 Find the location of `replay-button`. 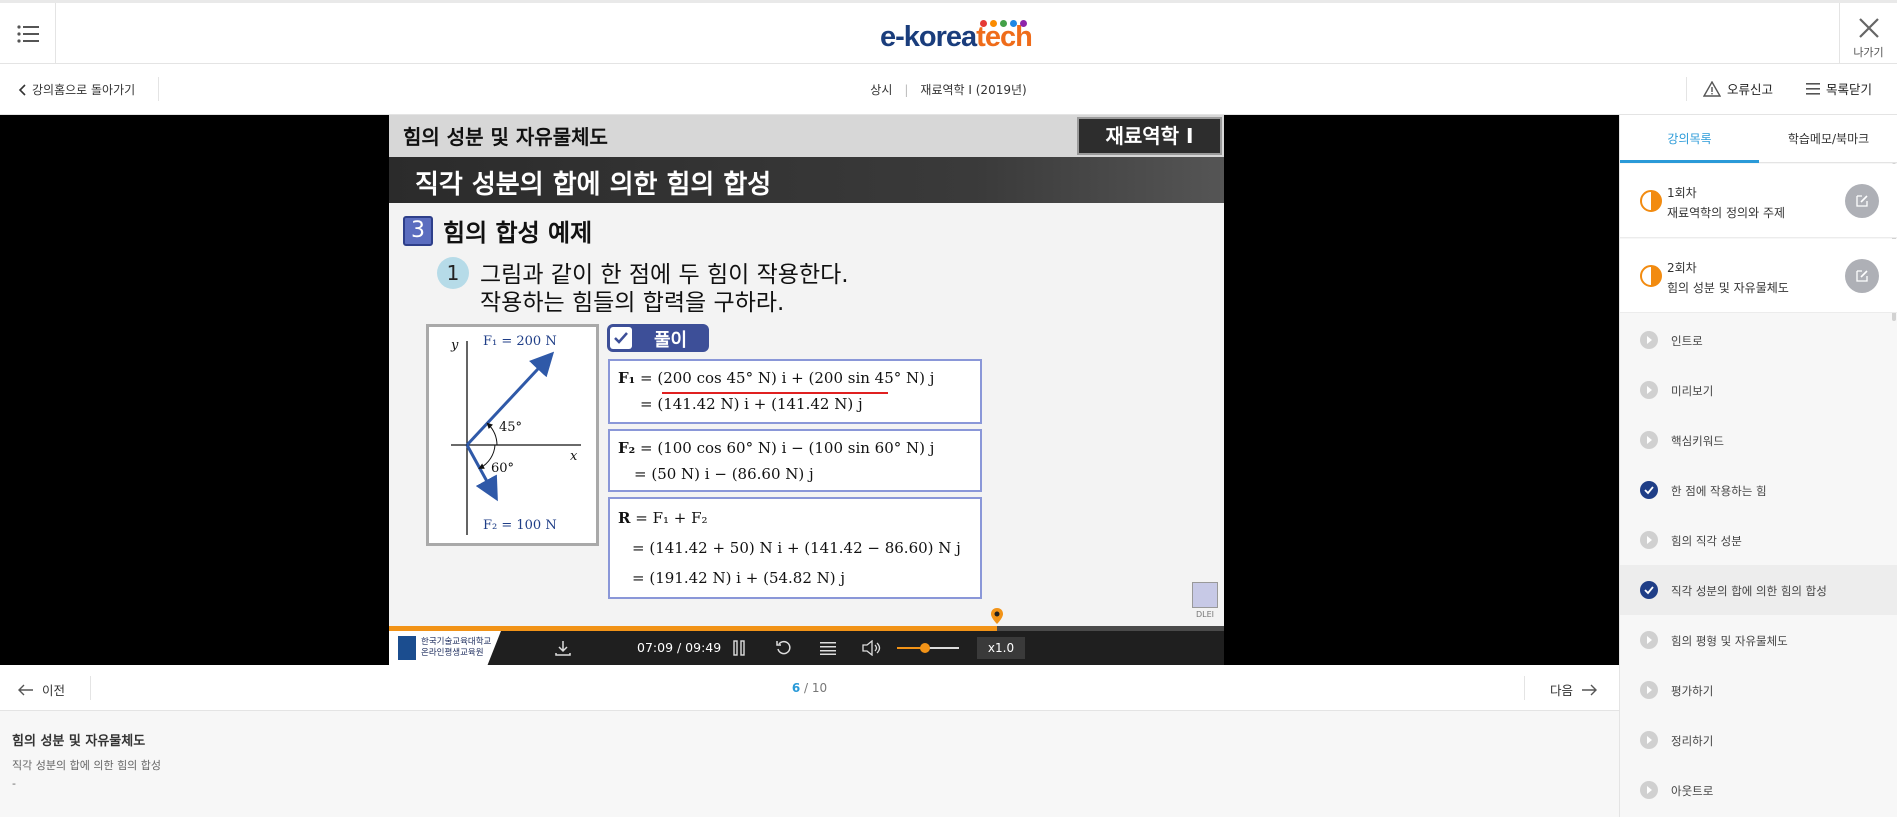

replay-button is located at coordinates (784, 648).